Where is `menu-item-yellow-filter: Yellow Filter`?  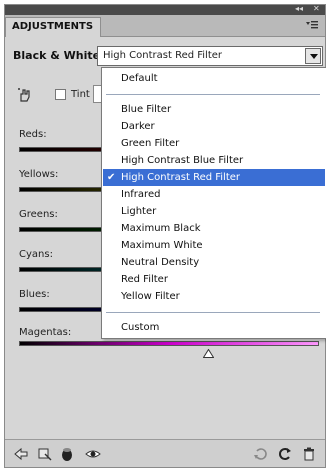 menu-item-yellow-filter: Yellow Filter is located at coordinates (214, 296).